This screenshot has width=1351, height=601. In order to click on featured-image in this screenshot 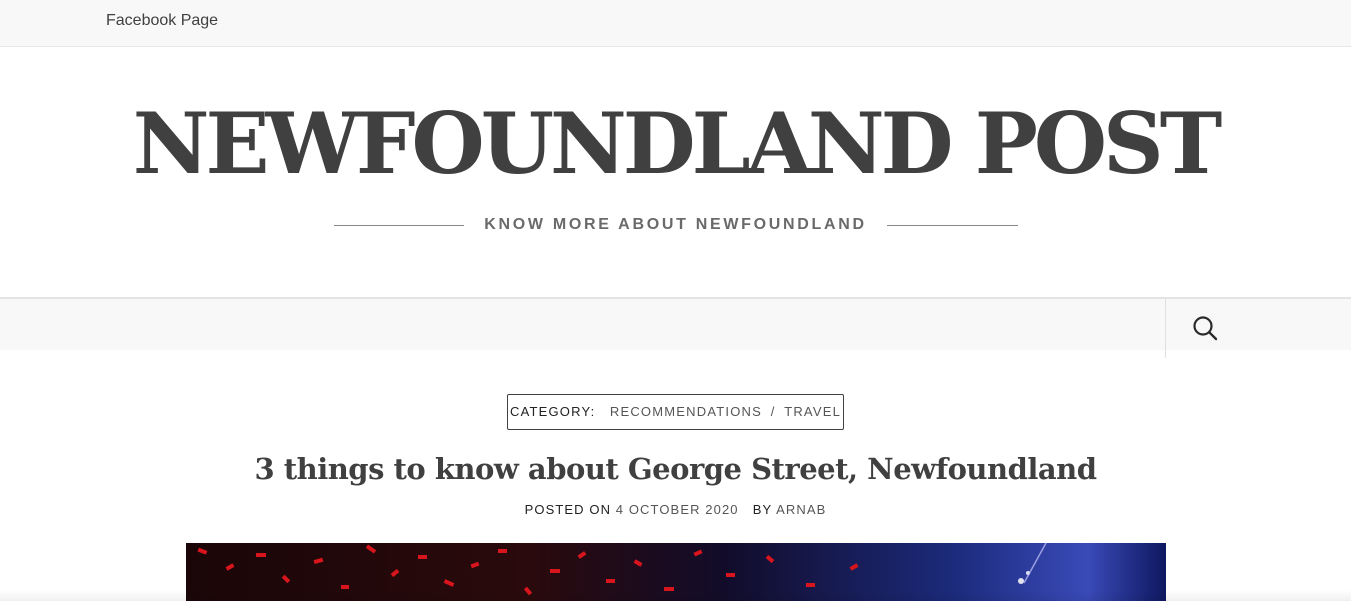, I will do `click(676, 572)`.